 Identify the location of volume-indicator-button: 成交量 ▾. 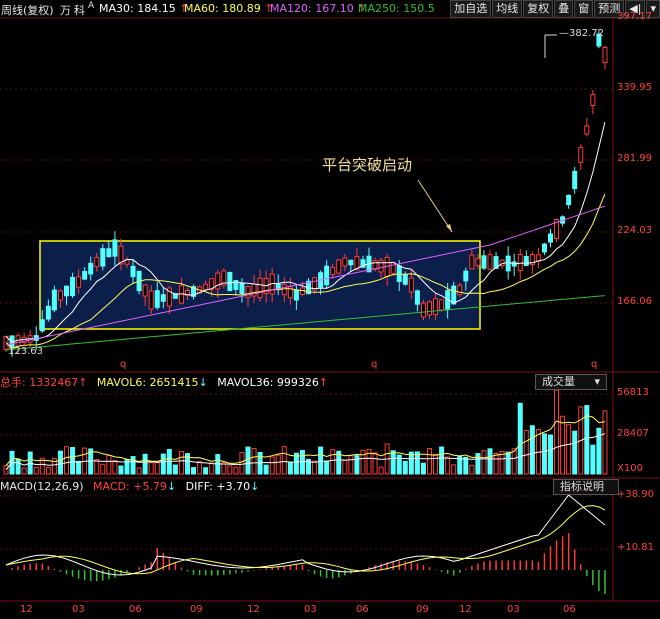
(571, 382).